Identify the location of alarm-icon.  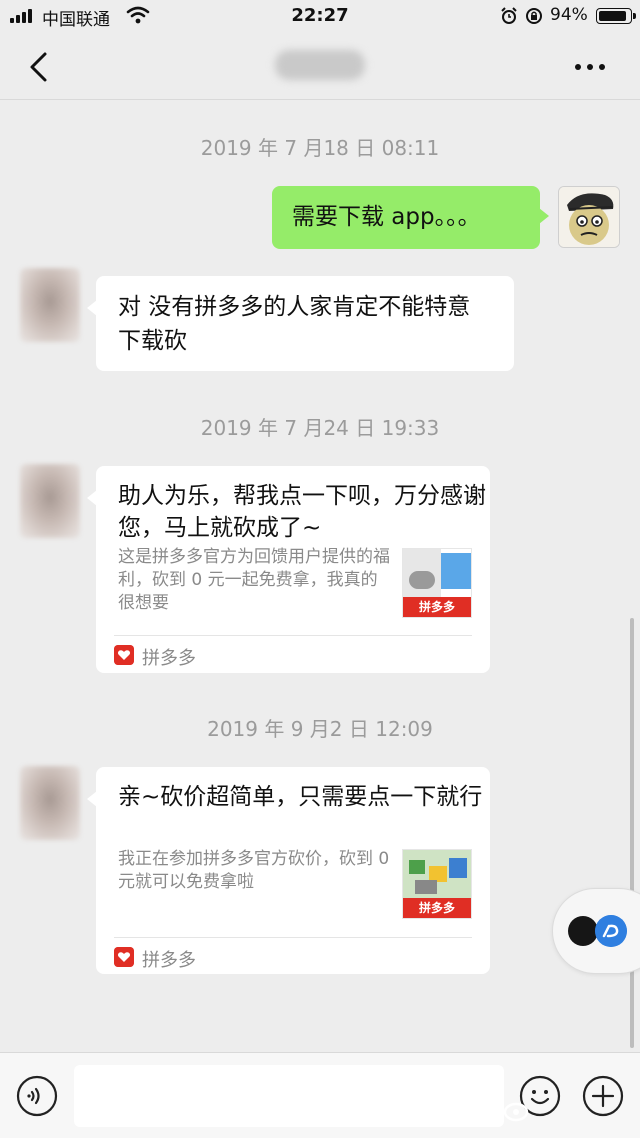
(509, 15).